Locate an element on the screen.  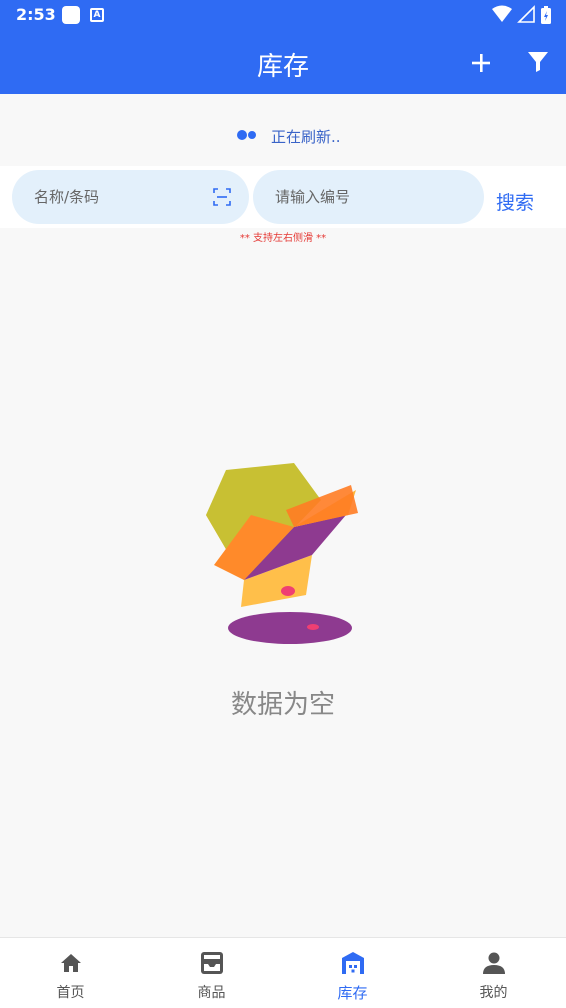
warehouse-icon is located at coordinates (353, 963).